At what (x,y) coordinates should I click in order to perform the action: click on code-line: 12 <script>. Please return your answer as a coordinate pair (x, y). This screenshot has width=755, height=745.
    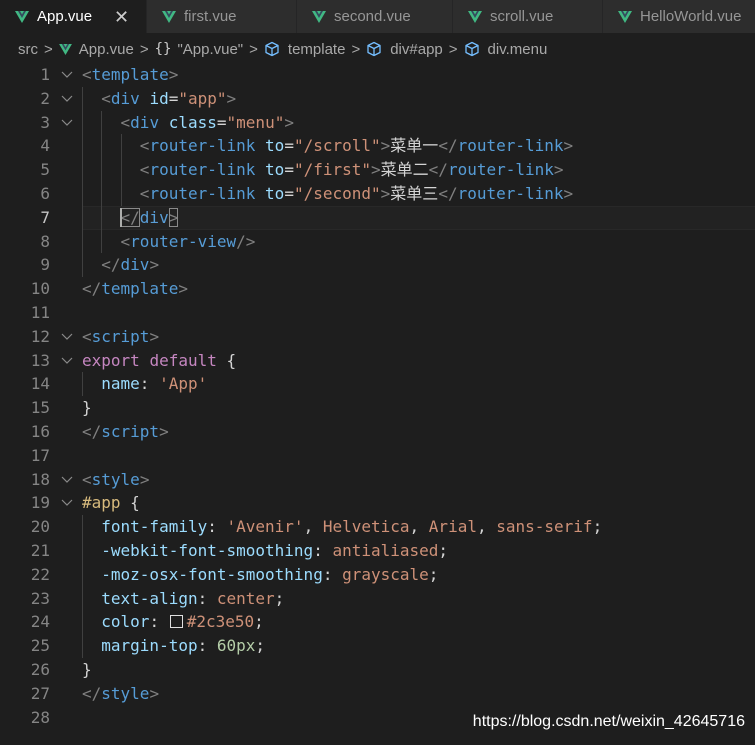
    Looking at the image, I should click on (377, 337).